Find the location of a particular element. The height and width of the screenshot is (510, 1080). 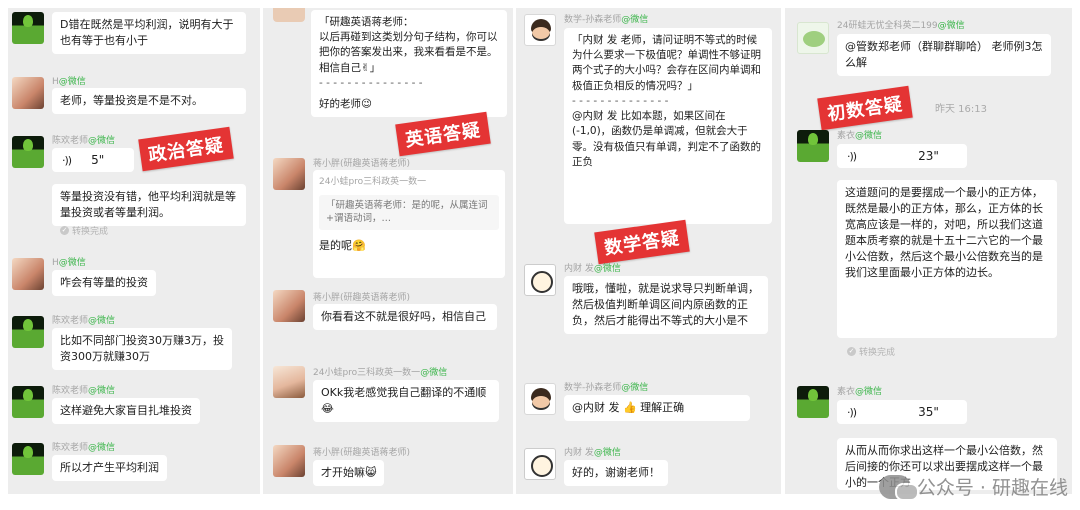

chat-bubble: 老师，等量投资是不是不对。 is located at coordinates (149, 101).